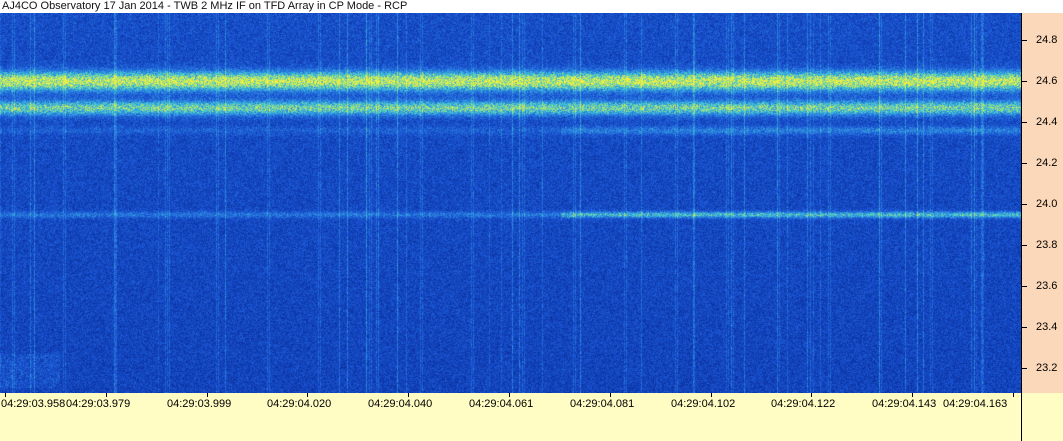  What do you see at coordinates (1047, 81) in the screenshot?
I see `freq-tick-label: 24.6` at bounding box center [1047, 81].